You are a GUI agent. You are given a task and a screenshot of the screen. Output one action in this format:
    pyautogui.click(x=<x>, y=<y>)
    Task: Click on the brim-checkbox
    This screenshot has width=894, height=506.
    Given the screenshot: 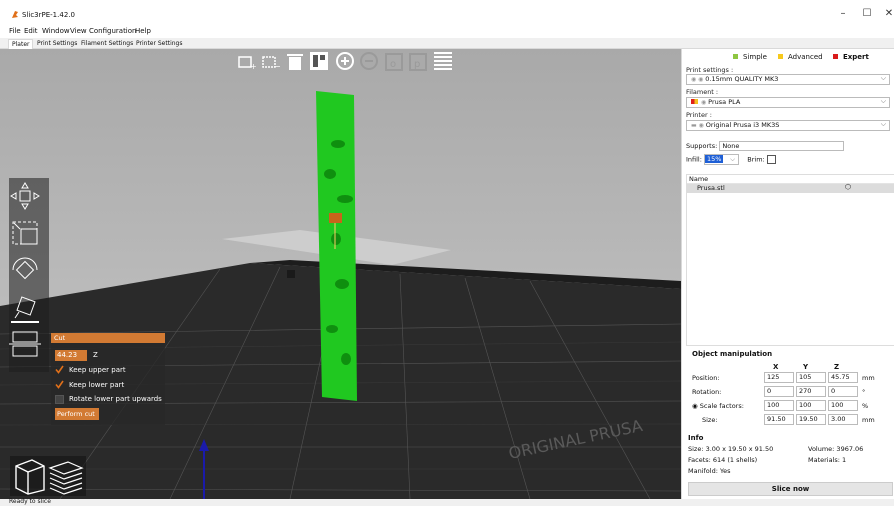 What is the action you would take?
    pyautogui.click(x=771, y=159)
    